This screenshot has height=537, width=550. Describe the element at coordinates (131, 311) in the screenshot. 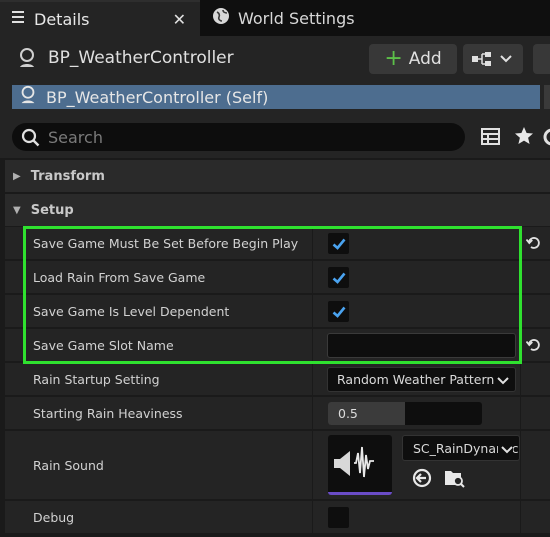

I see `property-label: Save Game Is Level Dependent` at that location.